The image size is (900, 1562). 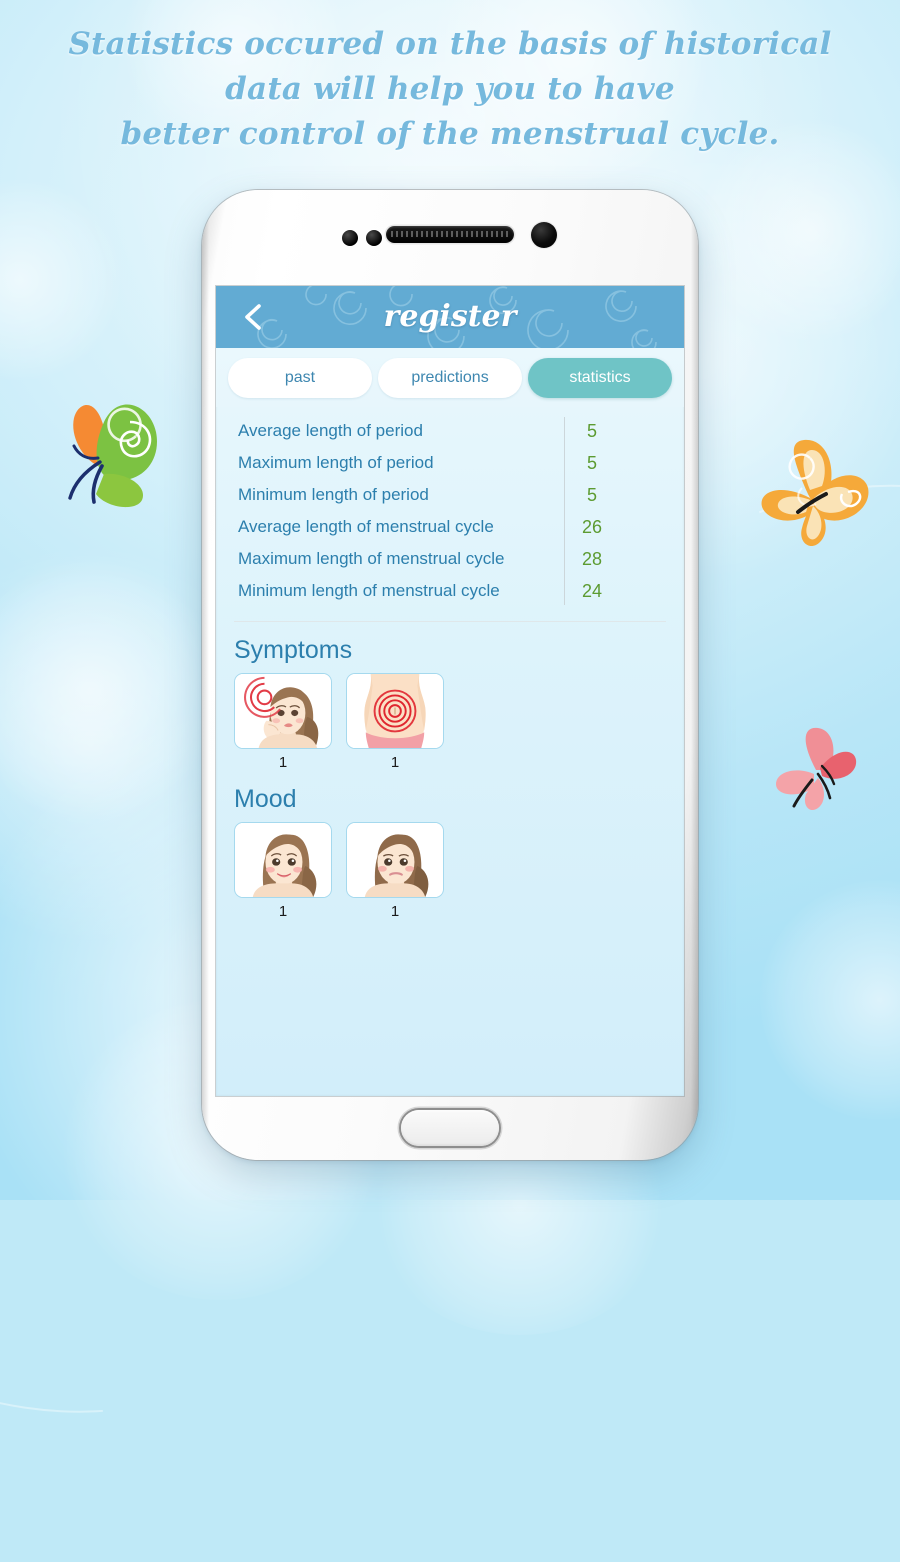 What do you see at coordinates (366, 526) in the screenshot?
I see `stat-label: Average length of menstrual cycle` at bounding box center [366, 526].